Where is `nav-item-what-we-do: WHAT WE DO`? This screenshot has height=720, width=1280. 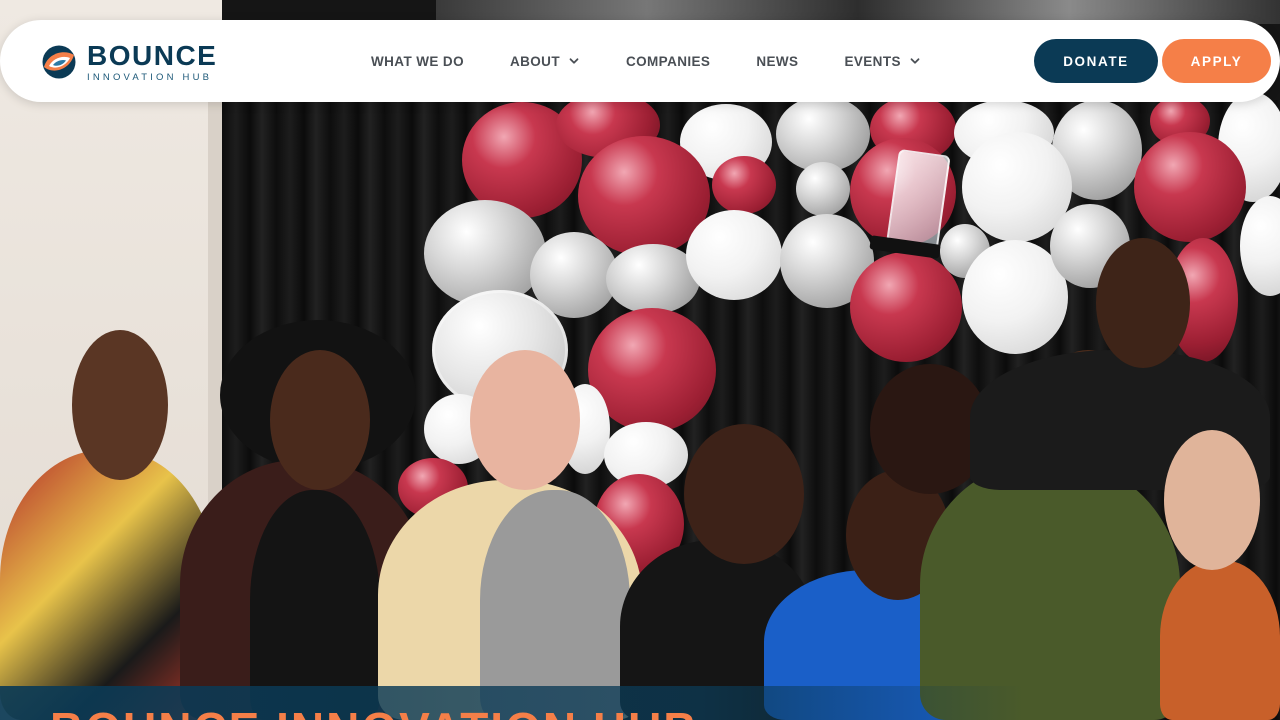
nav-item-what-we-do: WHAT WE DO is located at coordinates (417, 61).